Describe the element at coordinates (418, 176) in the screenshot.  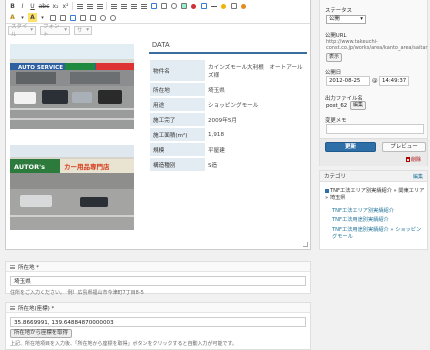
I see `category-edit-link: 編集` at that location.